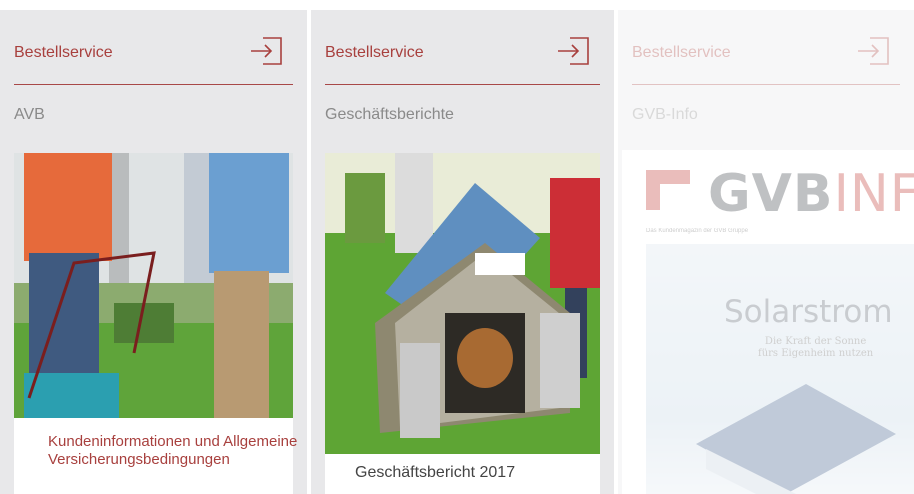  Describe the element at coordinates (808, 312) in the screenshot. I see `cover-title: Solarstrom` at that location.